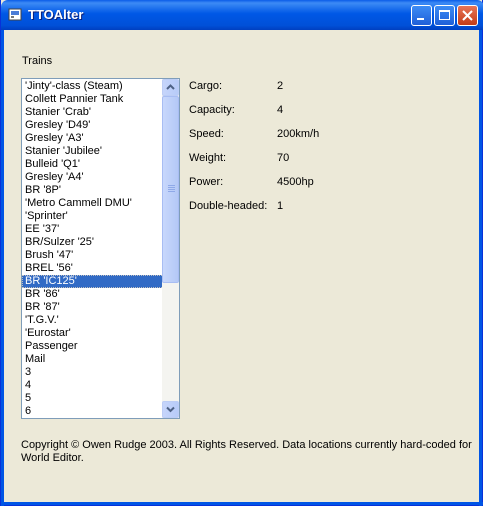  What do you see at coordinates (206, 134) in the screenshot?
I see `speed-label: Speed:` at bounding box center [206, 134].